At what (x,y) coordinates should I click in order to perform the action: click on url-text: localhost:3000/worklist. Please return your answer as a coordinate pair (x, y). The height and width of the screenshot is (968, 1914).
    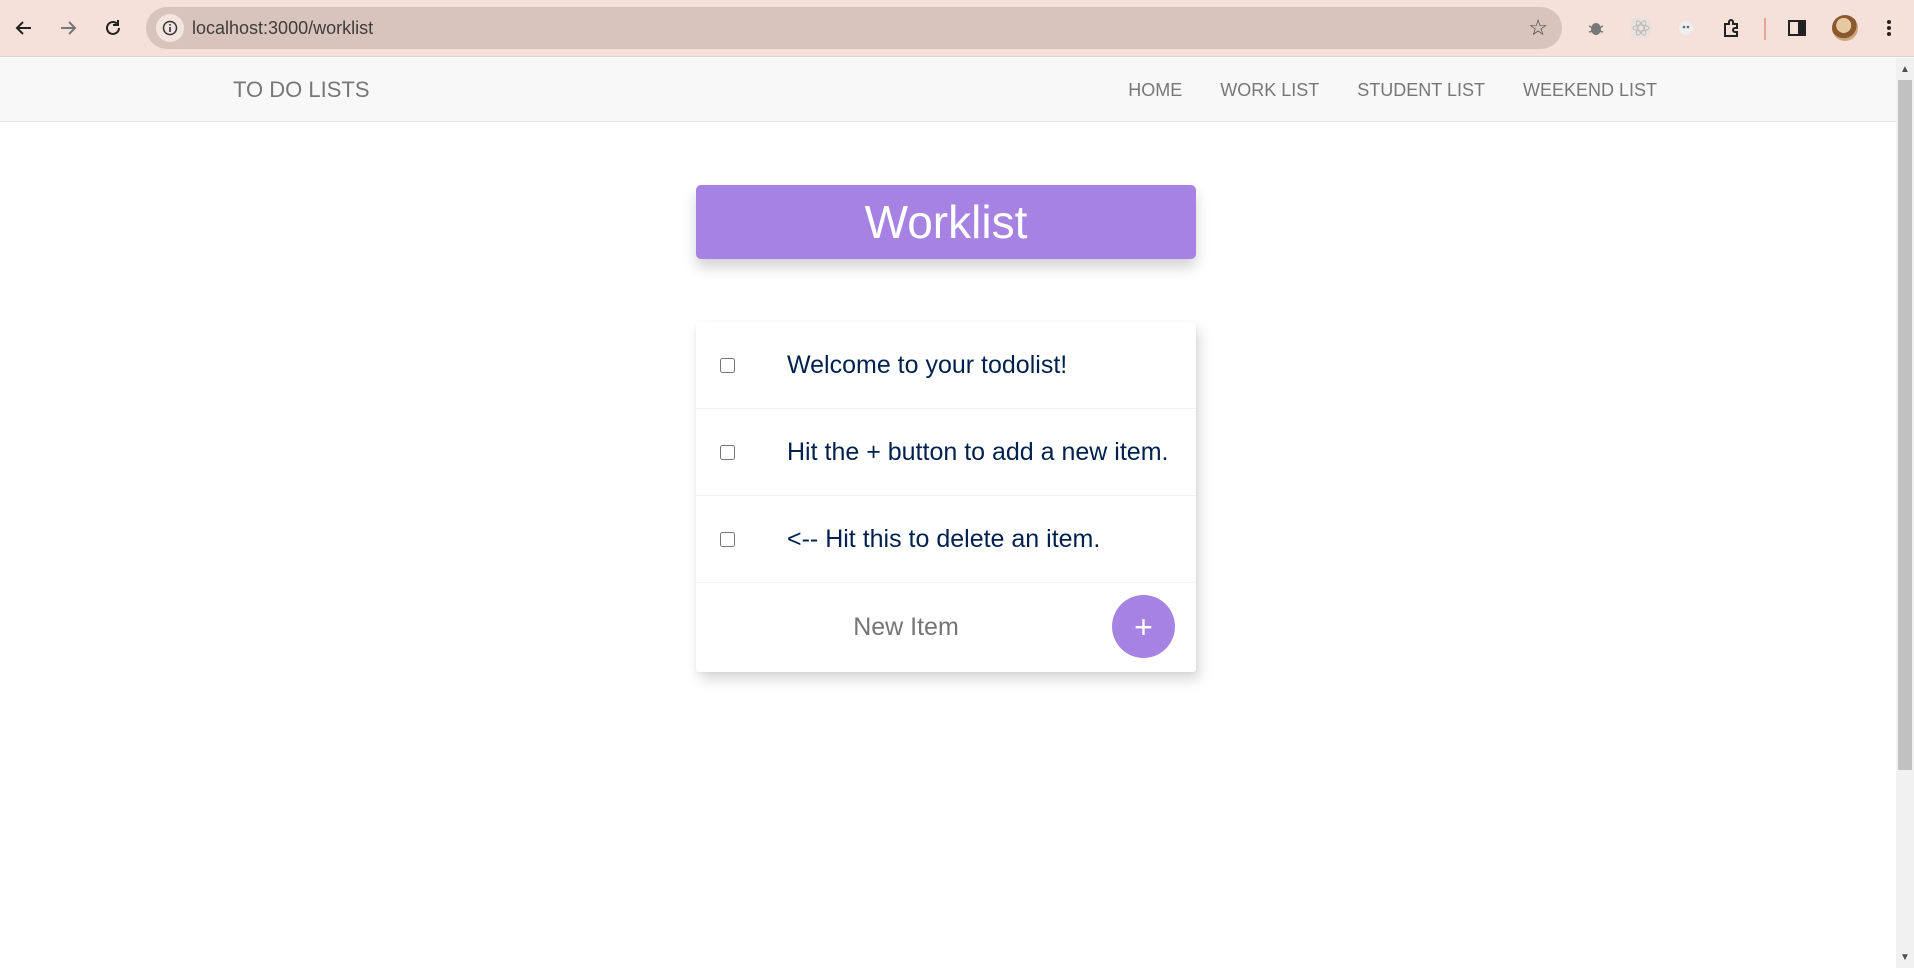
    Looking at the image, I should click on (283, 28).